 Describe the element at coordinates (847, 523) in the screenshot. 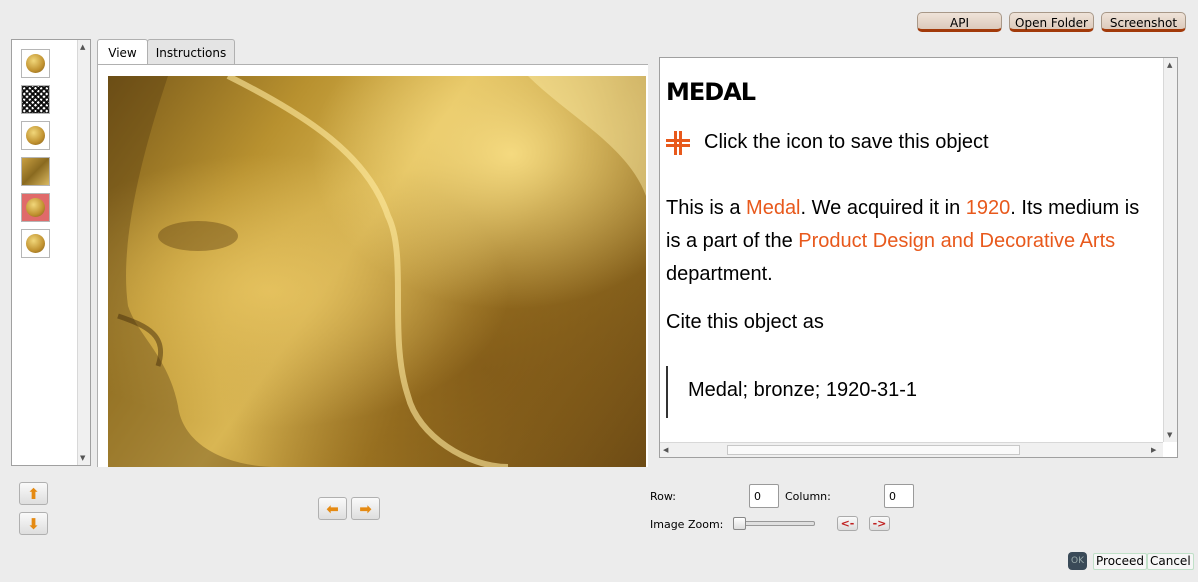

I see `zoom-in-button: <-` at that location.